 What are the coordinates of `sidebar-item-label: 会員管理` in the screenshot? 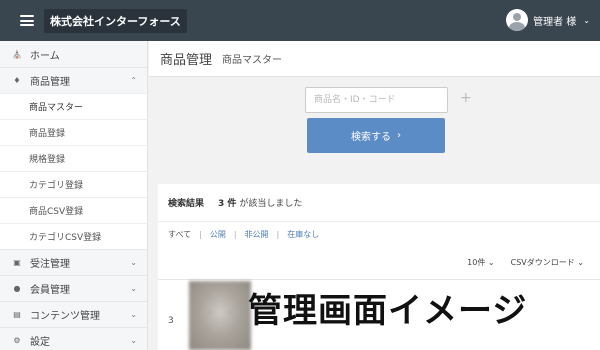 It's located at (50, 290).